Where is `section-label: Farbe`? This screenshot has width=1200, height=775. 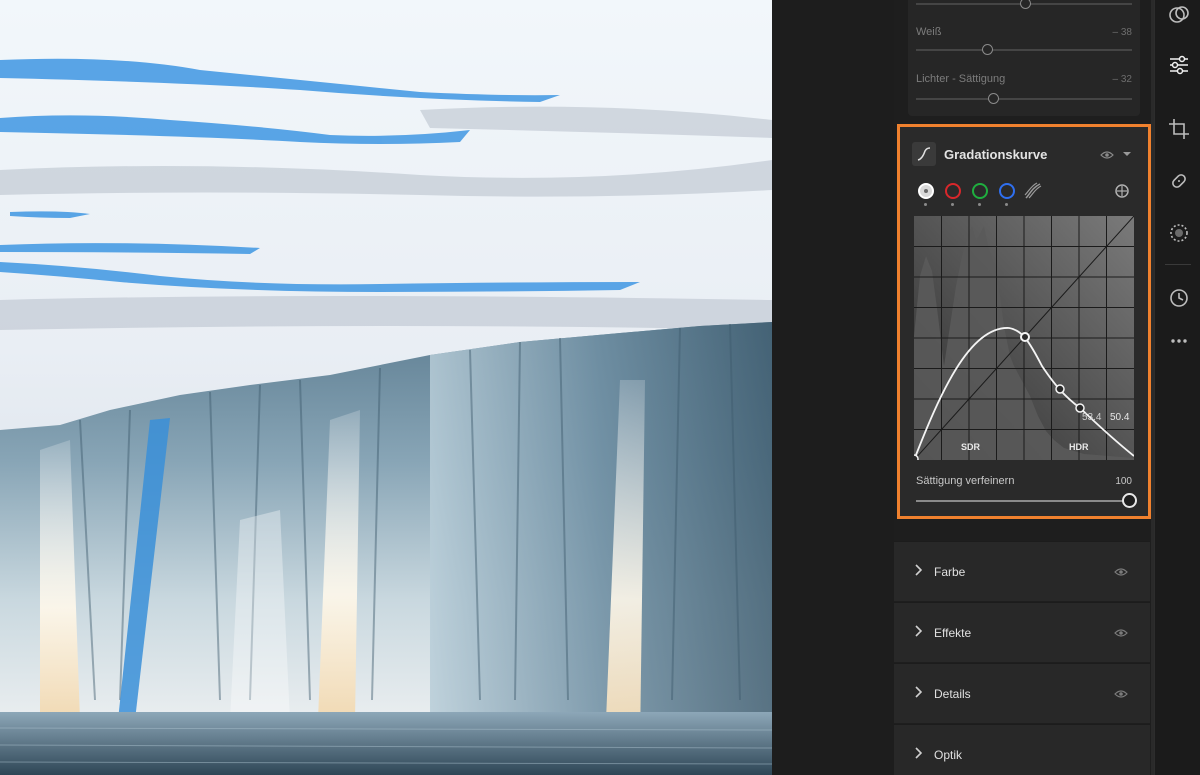 section-label: Farbe is located at coordinates (950, 572).